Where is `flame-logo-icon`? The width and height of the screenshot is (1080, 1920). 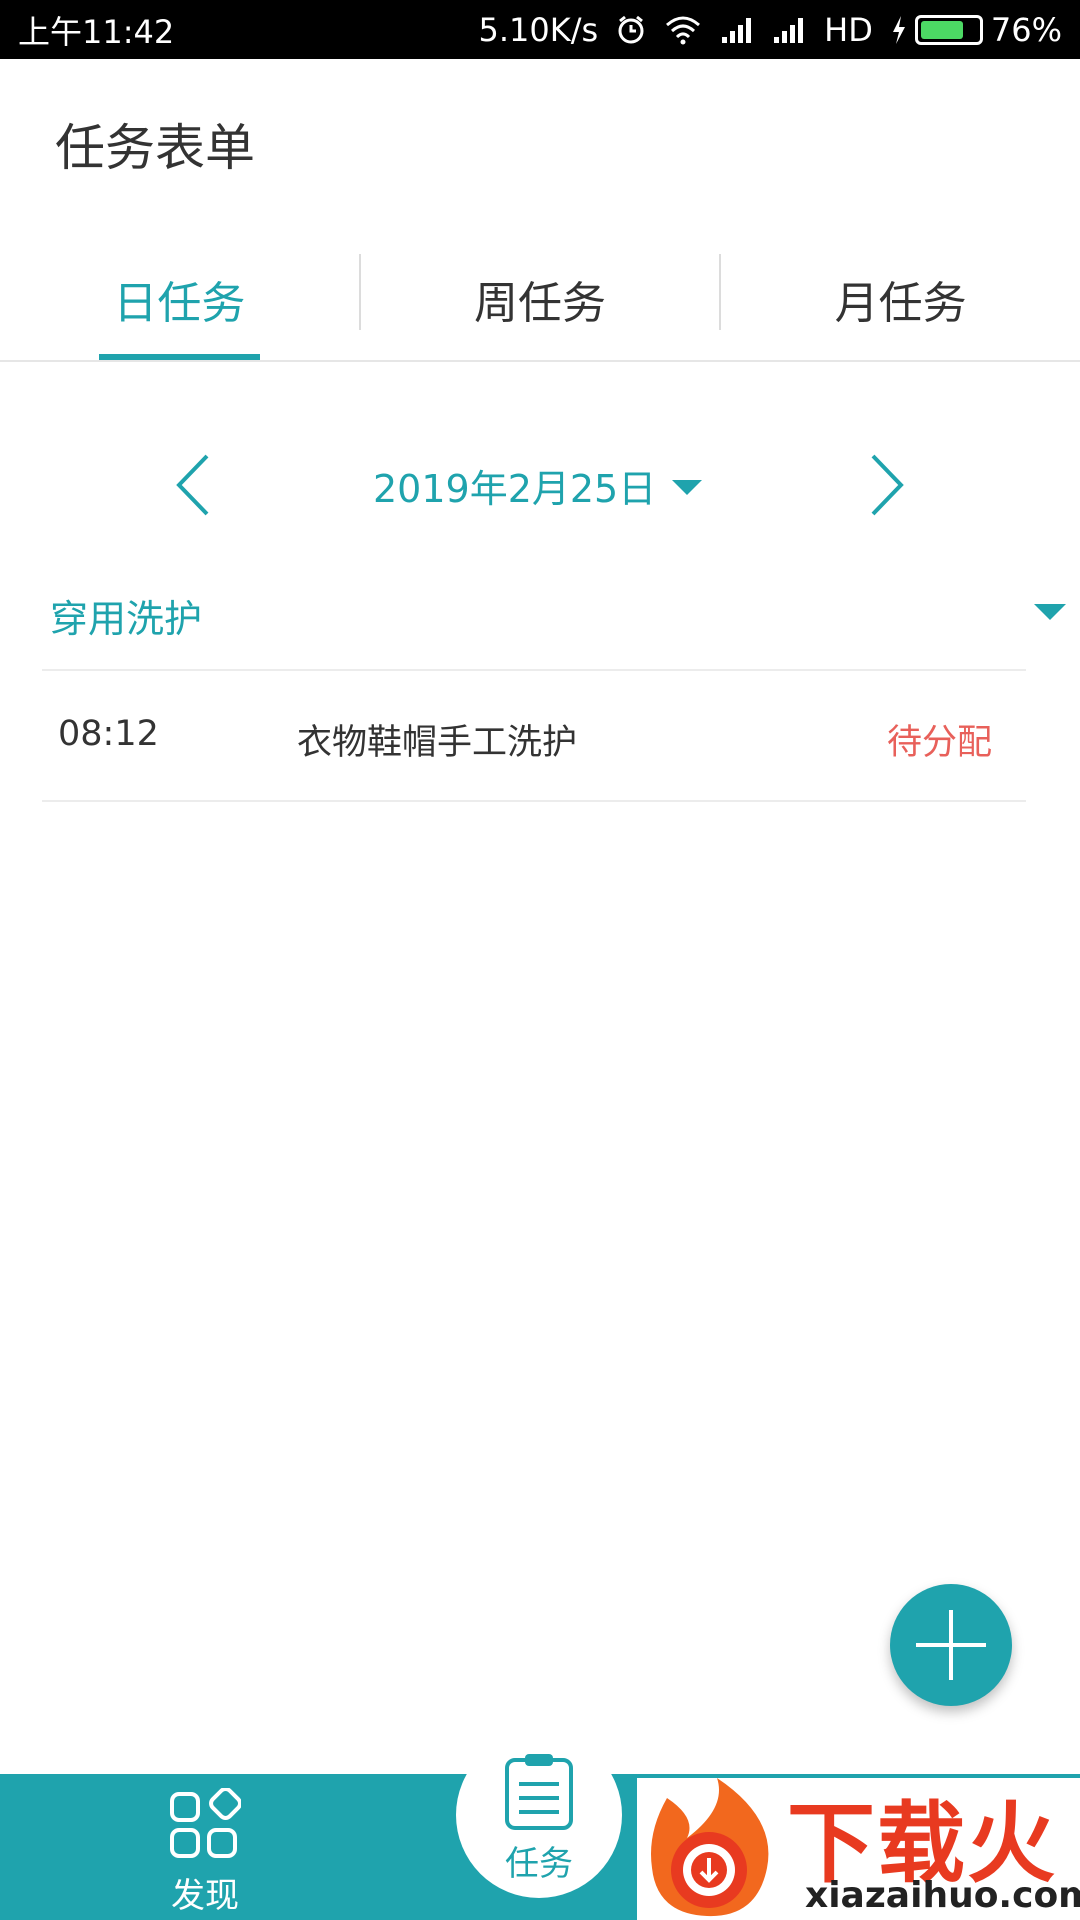 flame-logo-icon is located at coordinates (712, 1849).